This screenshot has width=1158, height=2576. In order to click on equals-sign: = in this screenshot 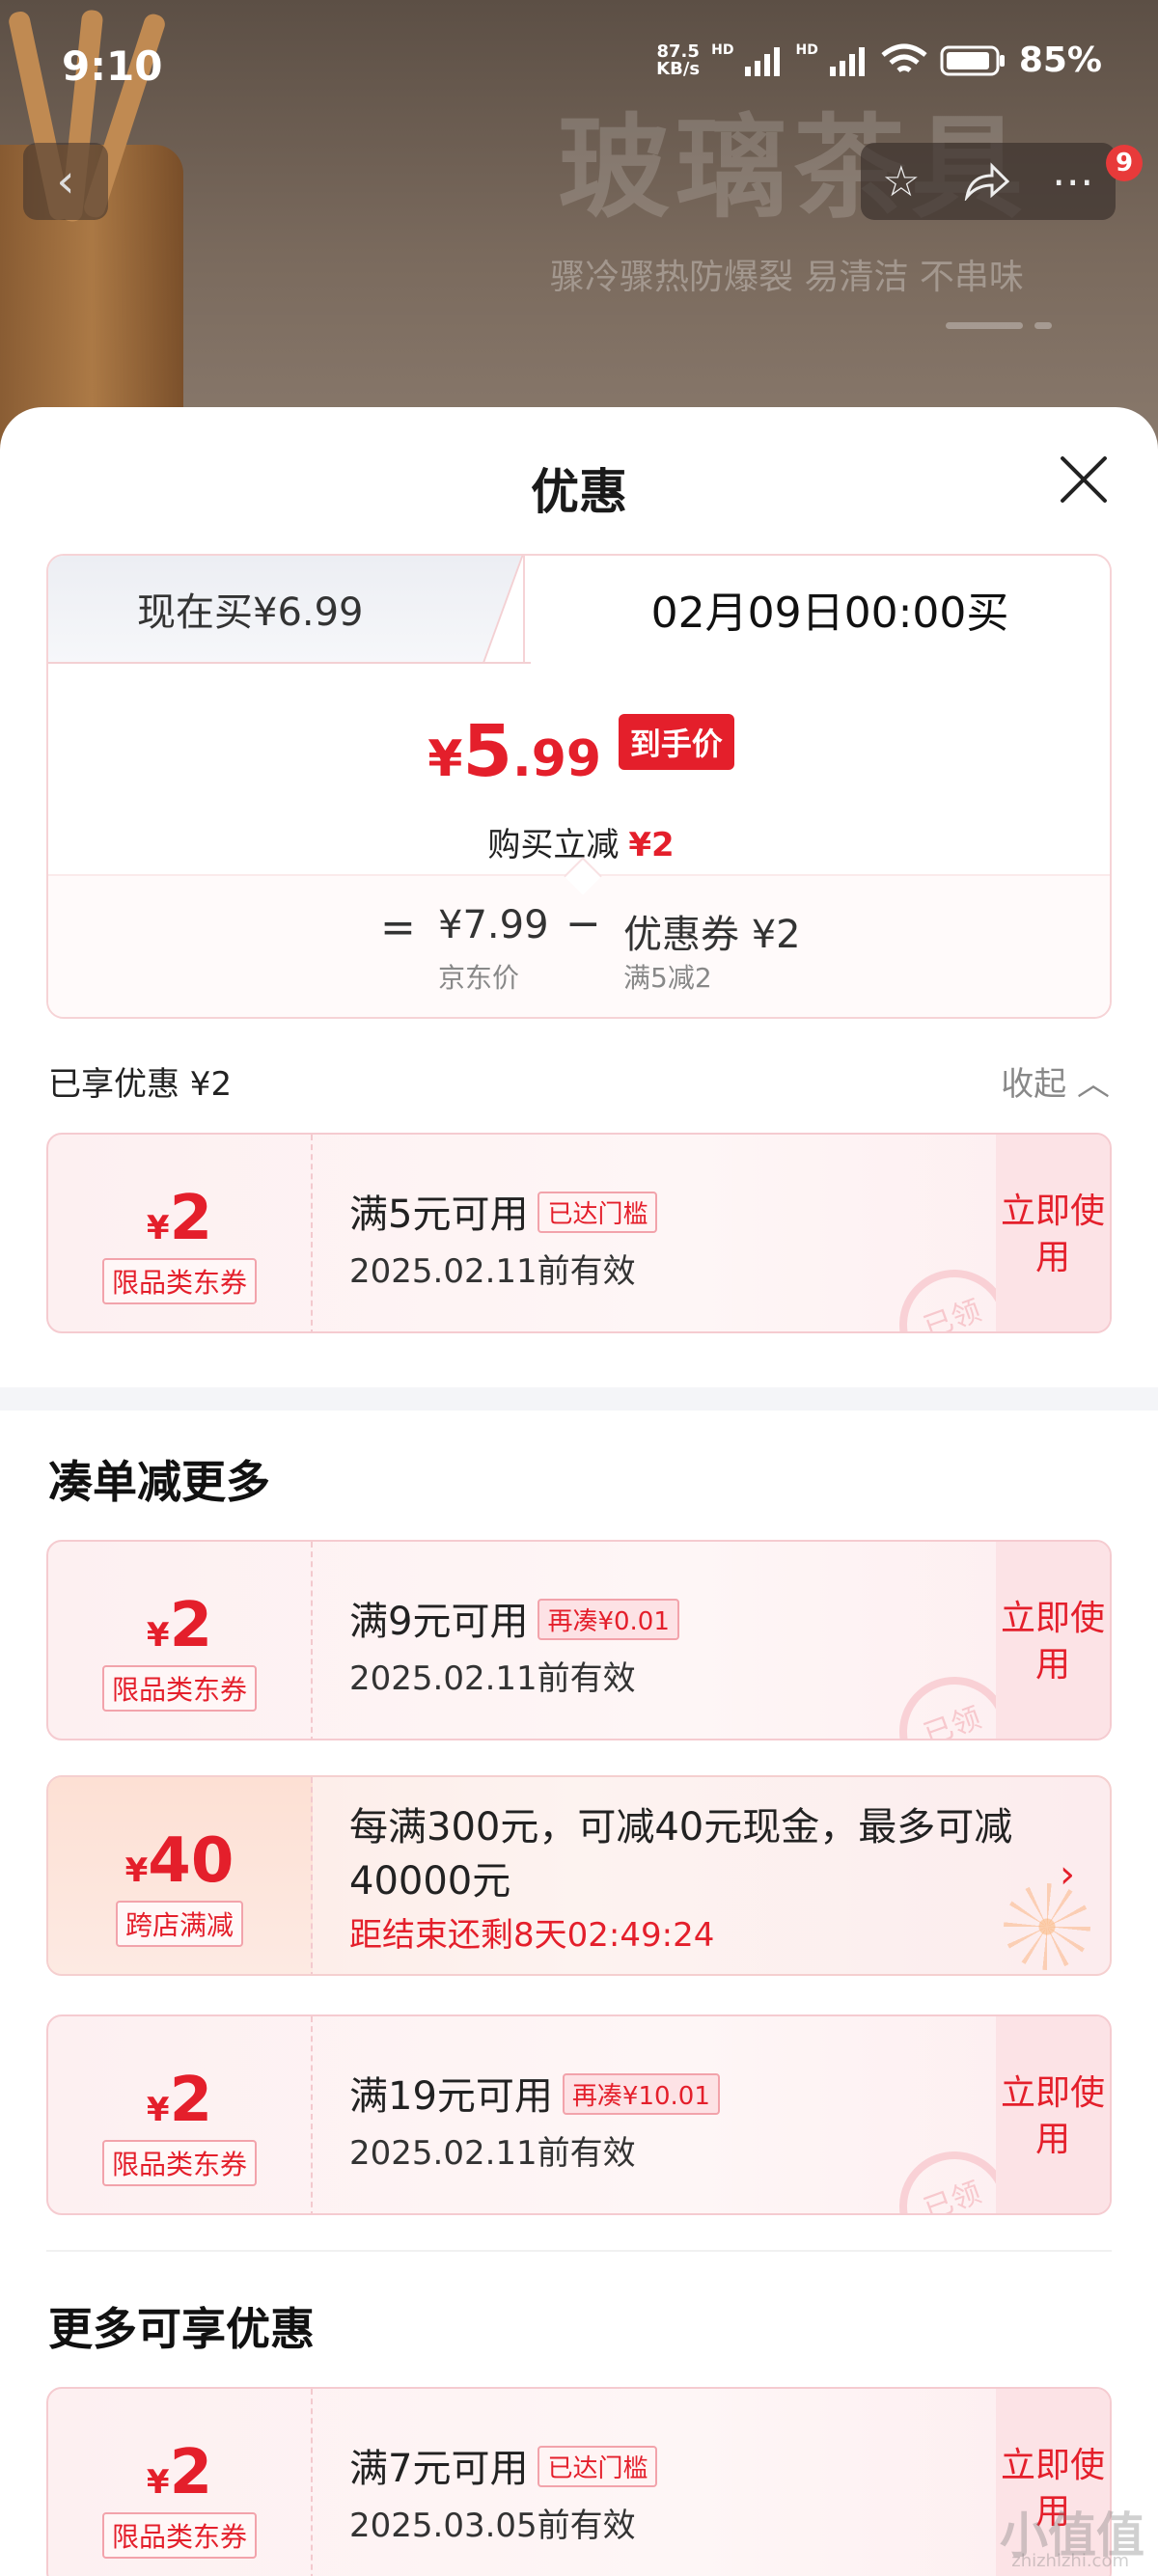, I will do `click(398, 928)`.